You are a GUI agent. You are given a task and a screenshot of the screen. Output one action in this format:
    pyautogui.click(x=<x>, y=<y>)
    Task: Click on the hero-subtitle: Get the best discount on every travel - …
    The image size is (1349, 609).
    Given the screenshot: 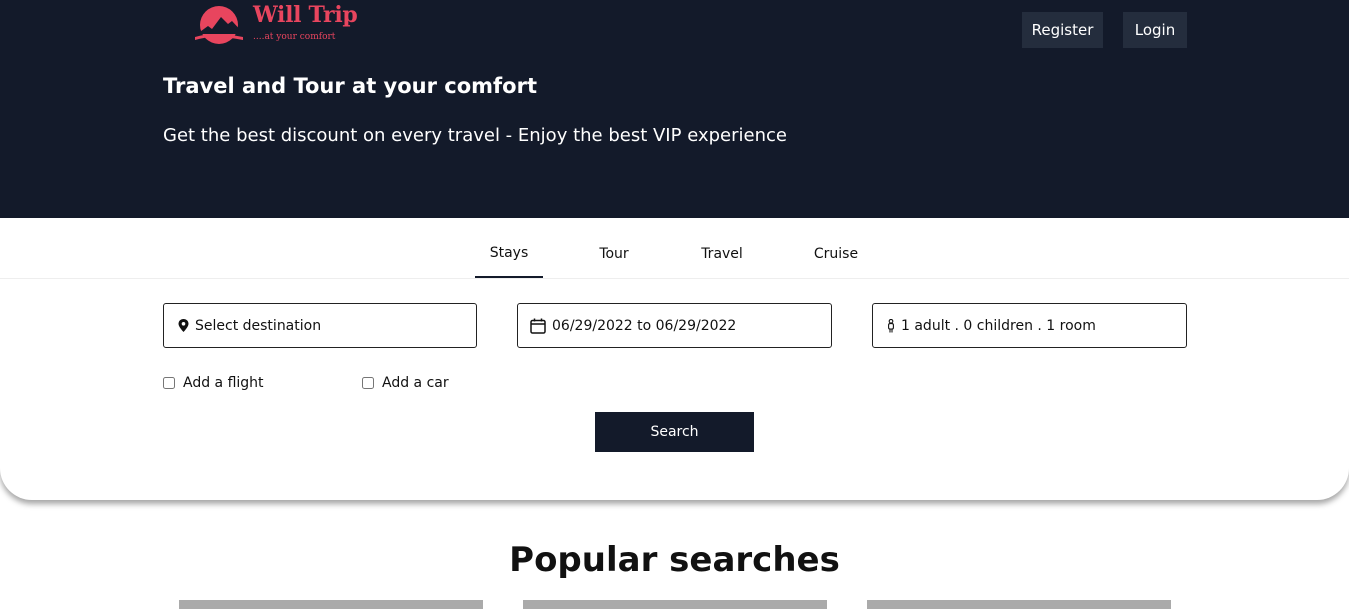 What is the action you would take?
    pyautogui.click(x=475, y=135)
    